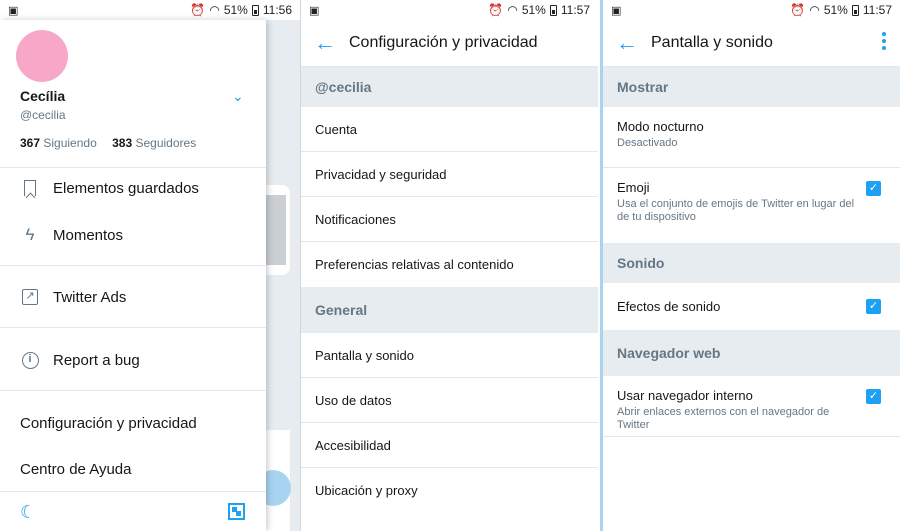 Image resolution: width=900 pixels, height=531 pixels. Describe the element at coordinates (449, 310) in the screenshot. I see `section-header-general: General` at that location.